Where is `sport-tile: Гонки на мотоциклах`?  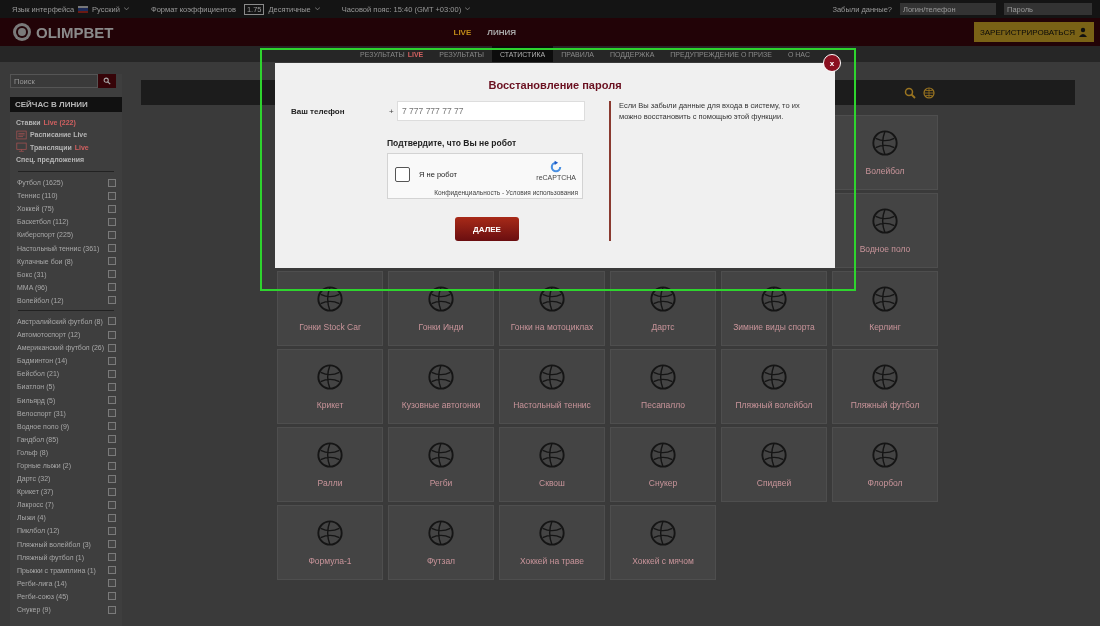 sport-tile: Гонки на мотоциклах is located at coordinates (552, 308).